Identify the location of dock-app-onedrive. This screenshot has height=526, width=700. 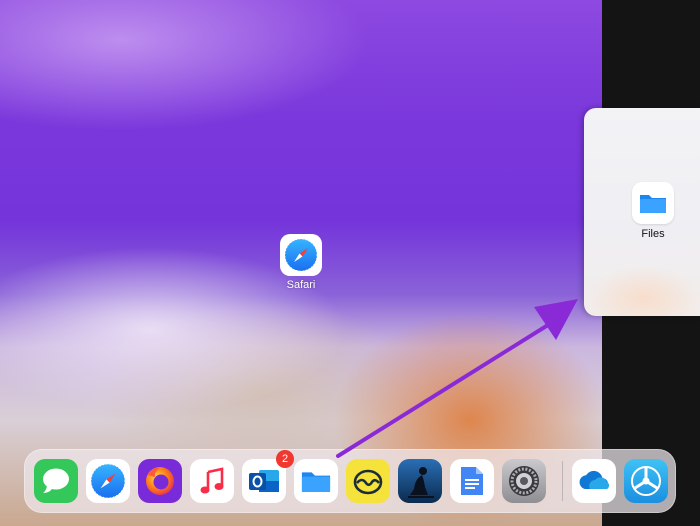
(594, 481).